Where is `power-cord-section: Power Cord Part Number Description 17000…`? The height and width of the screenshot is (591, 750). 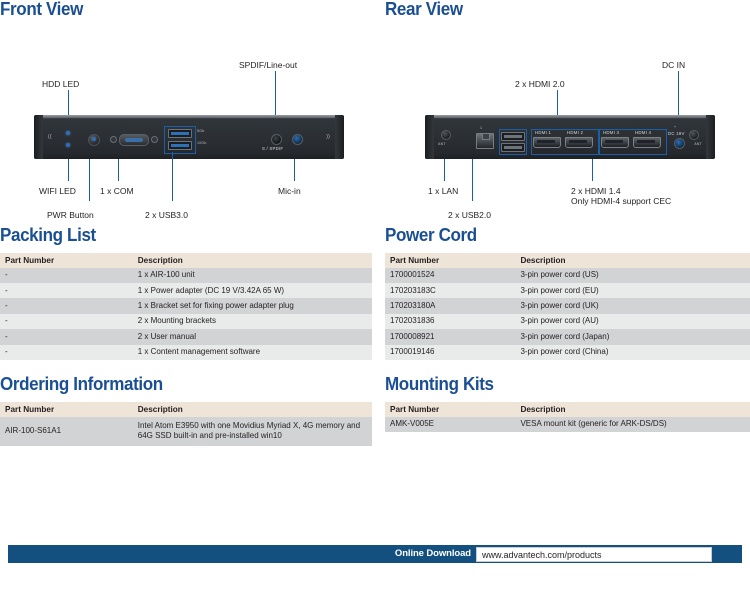 power-cord-section: Power Cord Part Number Description 17000… is located at coordinates (567, 292).